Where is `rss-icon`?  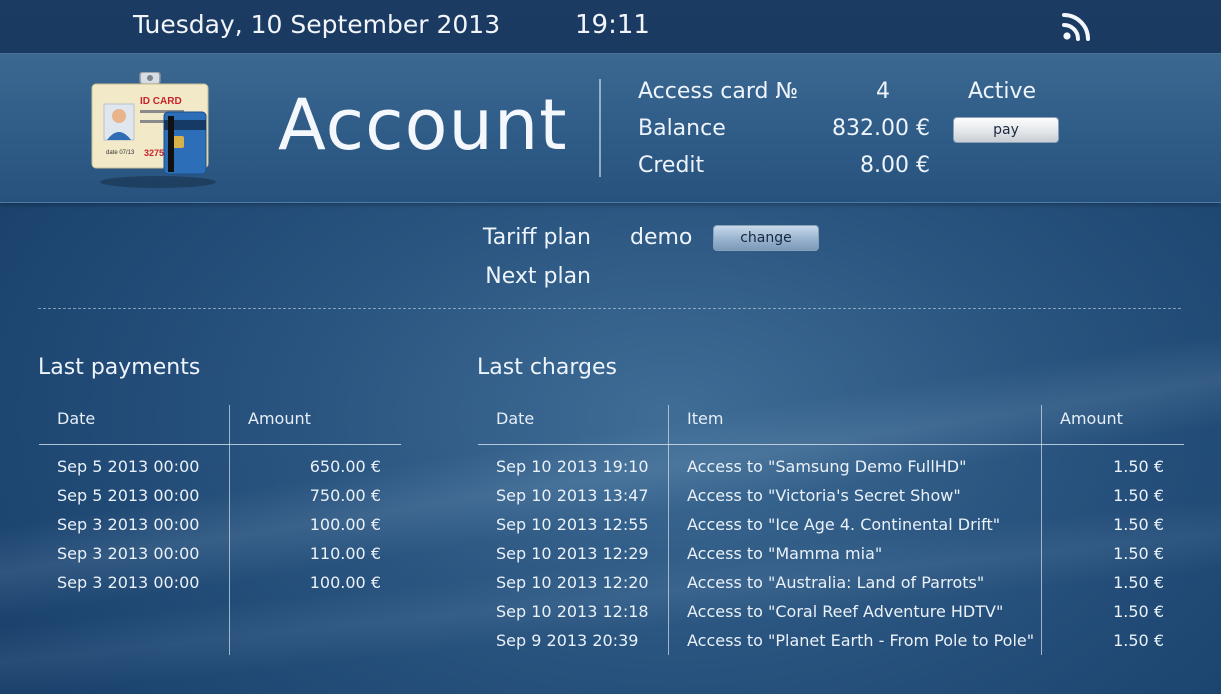 rss-icon is located at coordinates (1076, 27).